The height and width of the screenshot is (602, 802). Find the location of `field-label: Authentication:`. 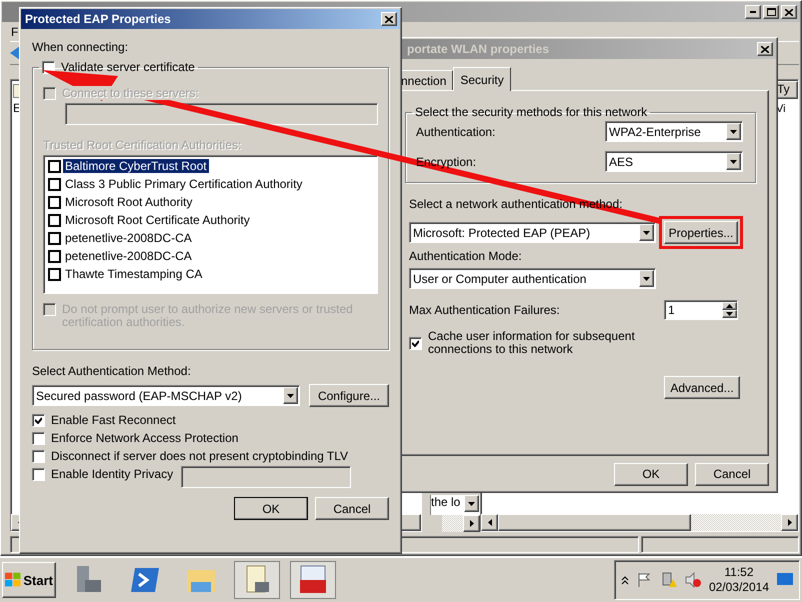

field-label: Authentication: is located at coordinates (456, 131).